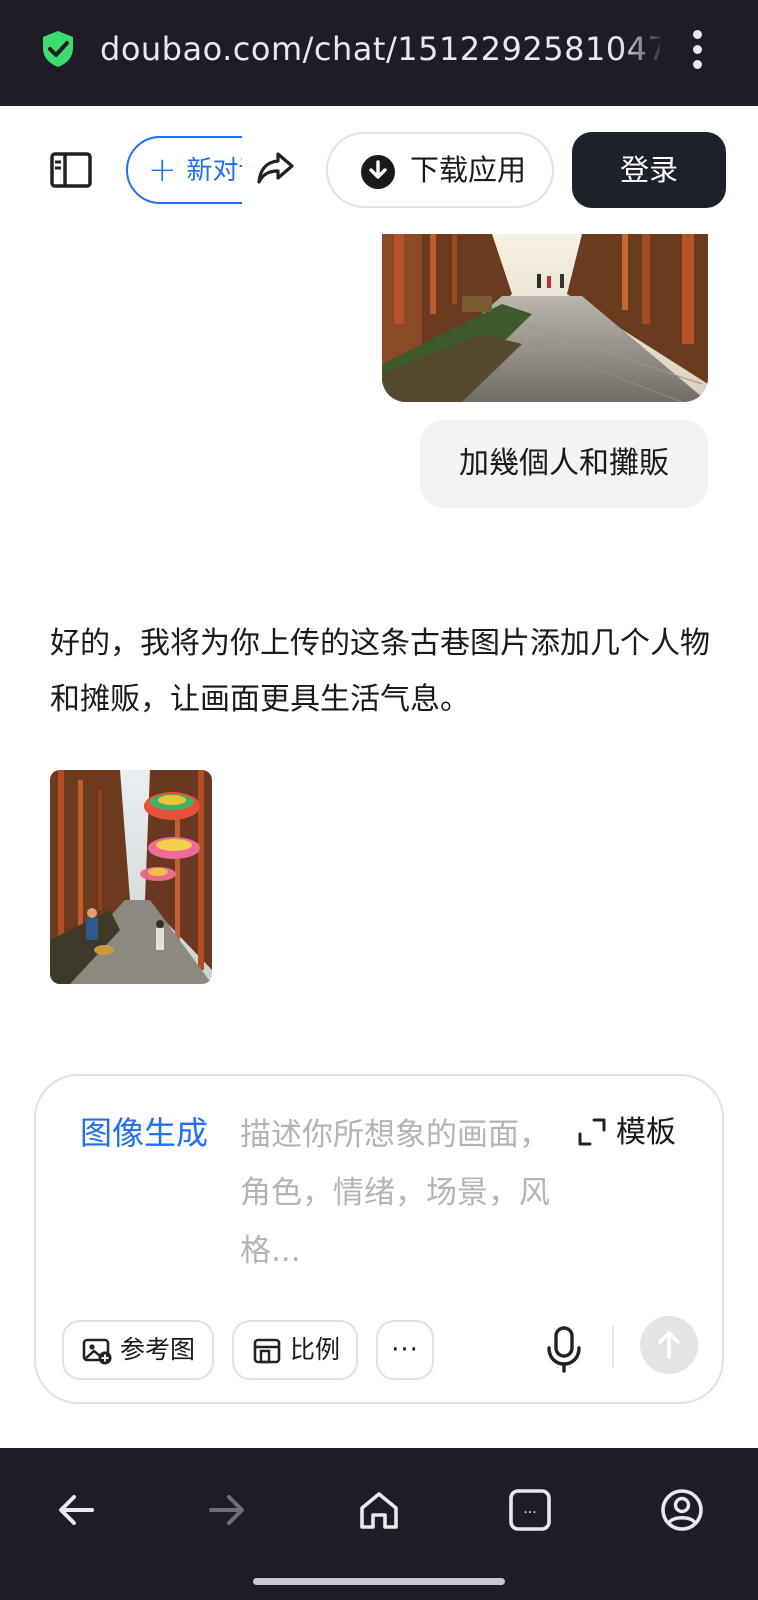 Image resolution: width=758 pixels, height=1600 pixels. Describe the element at coordinates (227, 1510) in the screenshot. I see `forward-arrow-icon` at that location.